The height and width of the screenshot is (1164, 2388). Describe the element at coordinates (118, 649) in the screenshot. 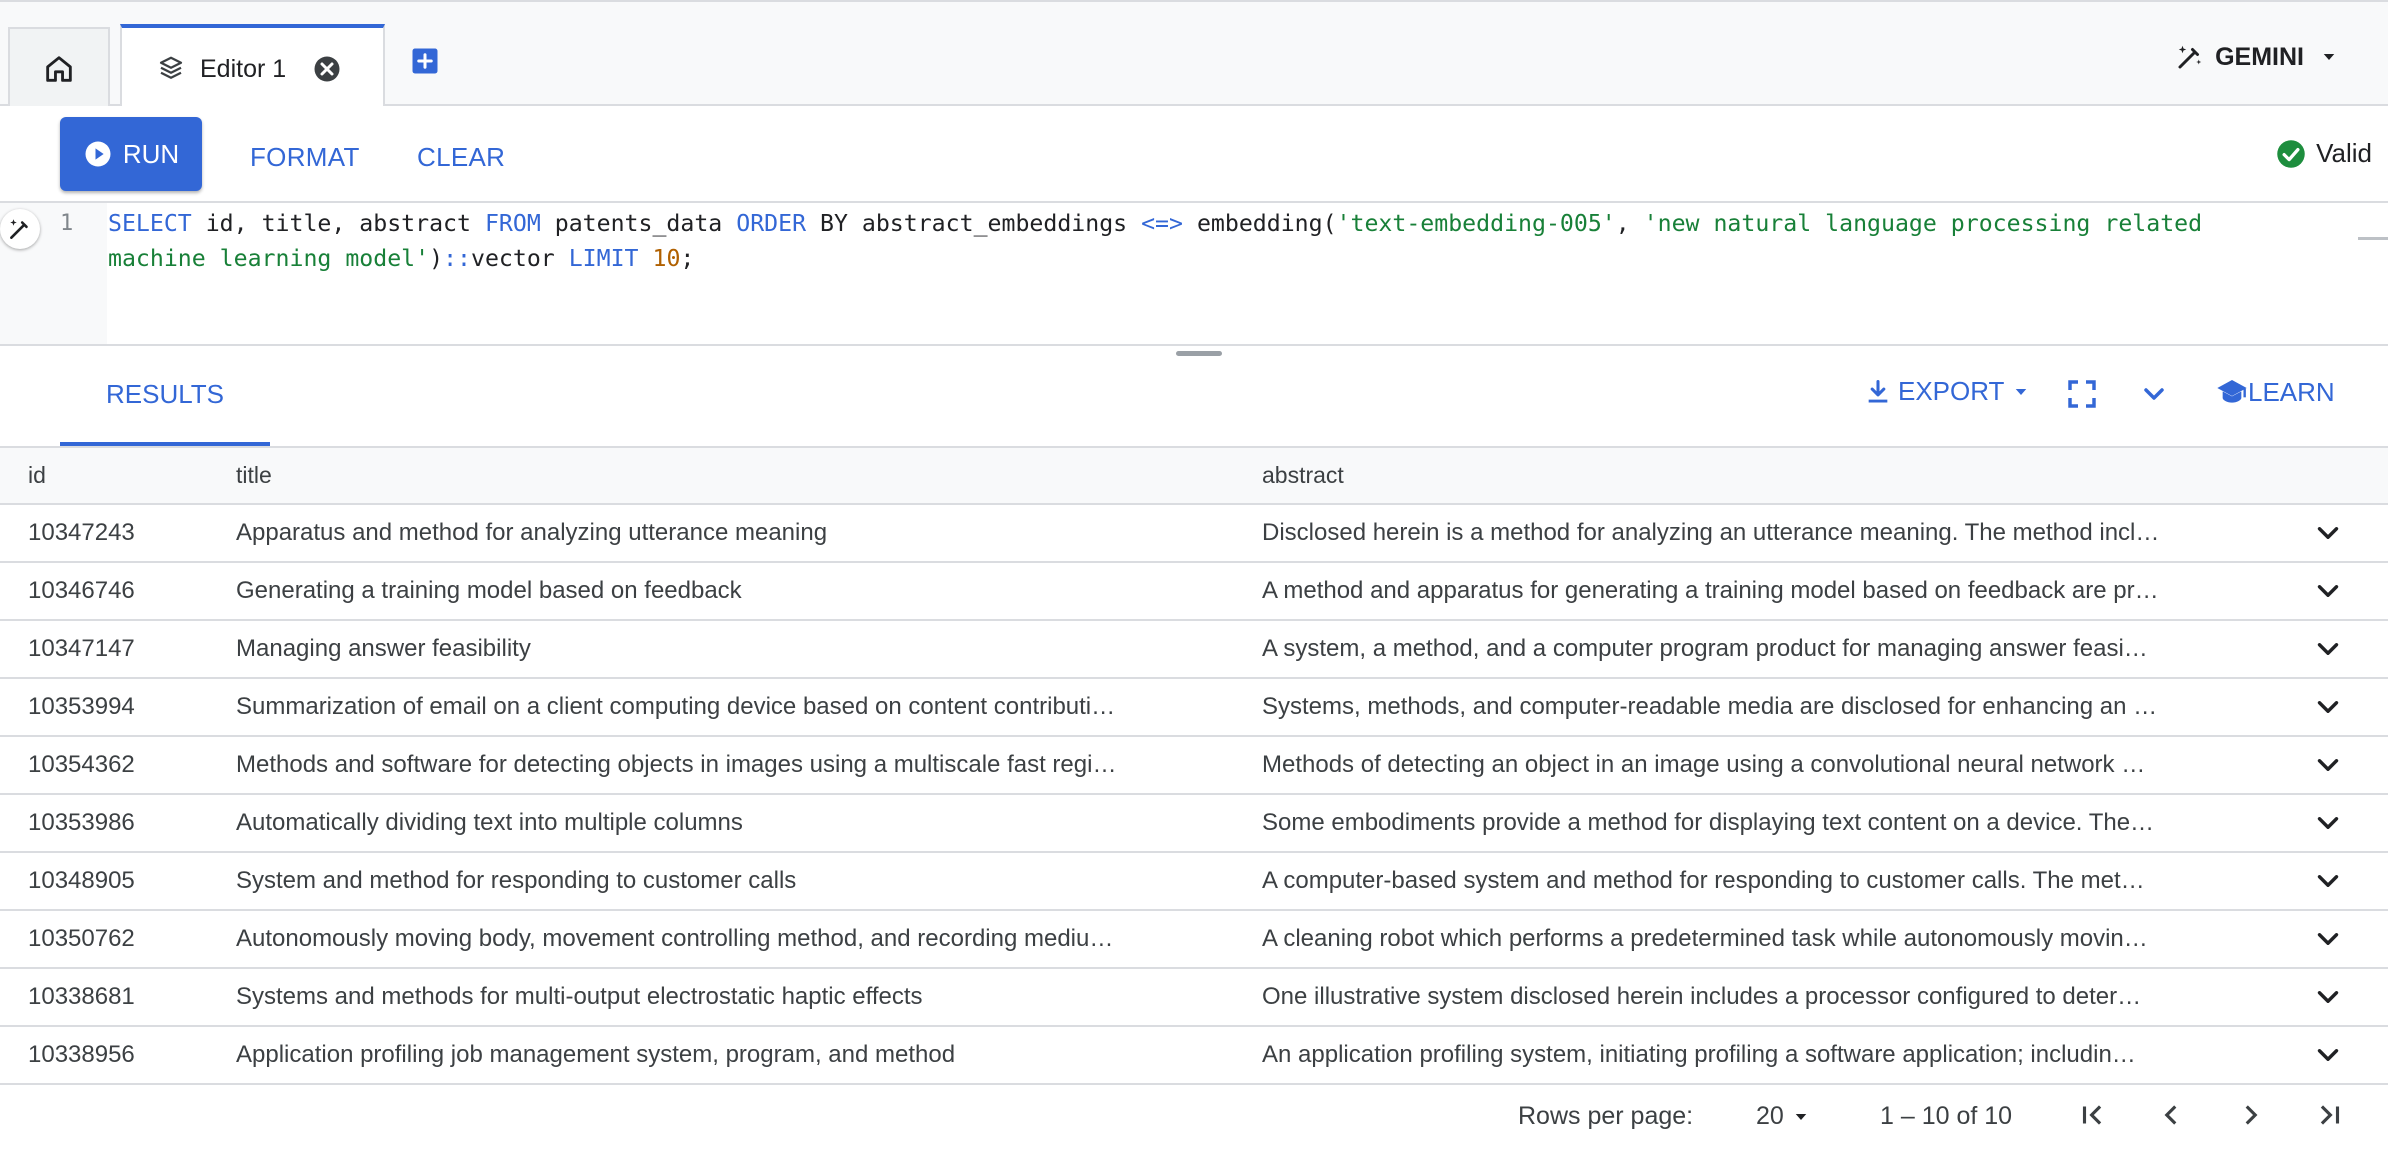

I see `cell-id: 10347147` at that location.